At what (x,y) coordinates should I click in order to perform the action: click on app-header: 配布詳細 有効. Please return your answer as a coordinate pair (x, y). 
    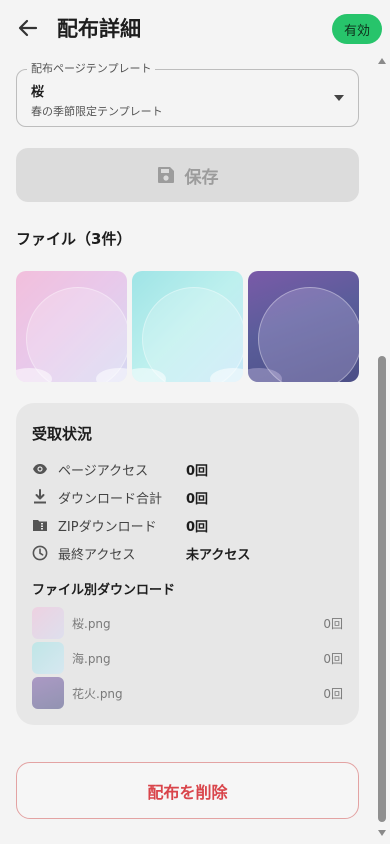
    Looking at the image, I should click on (195, 30).